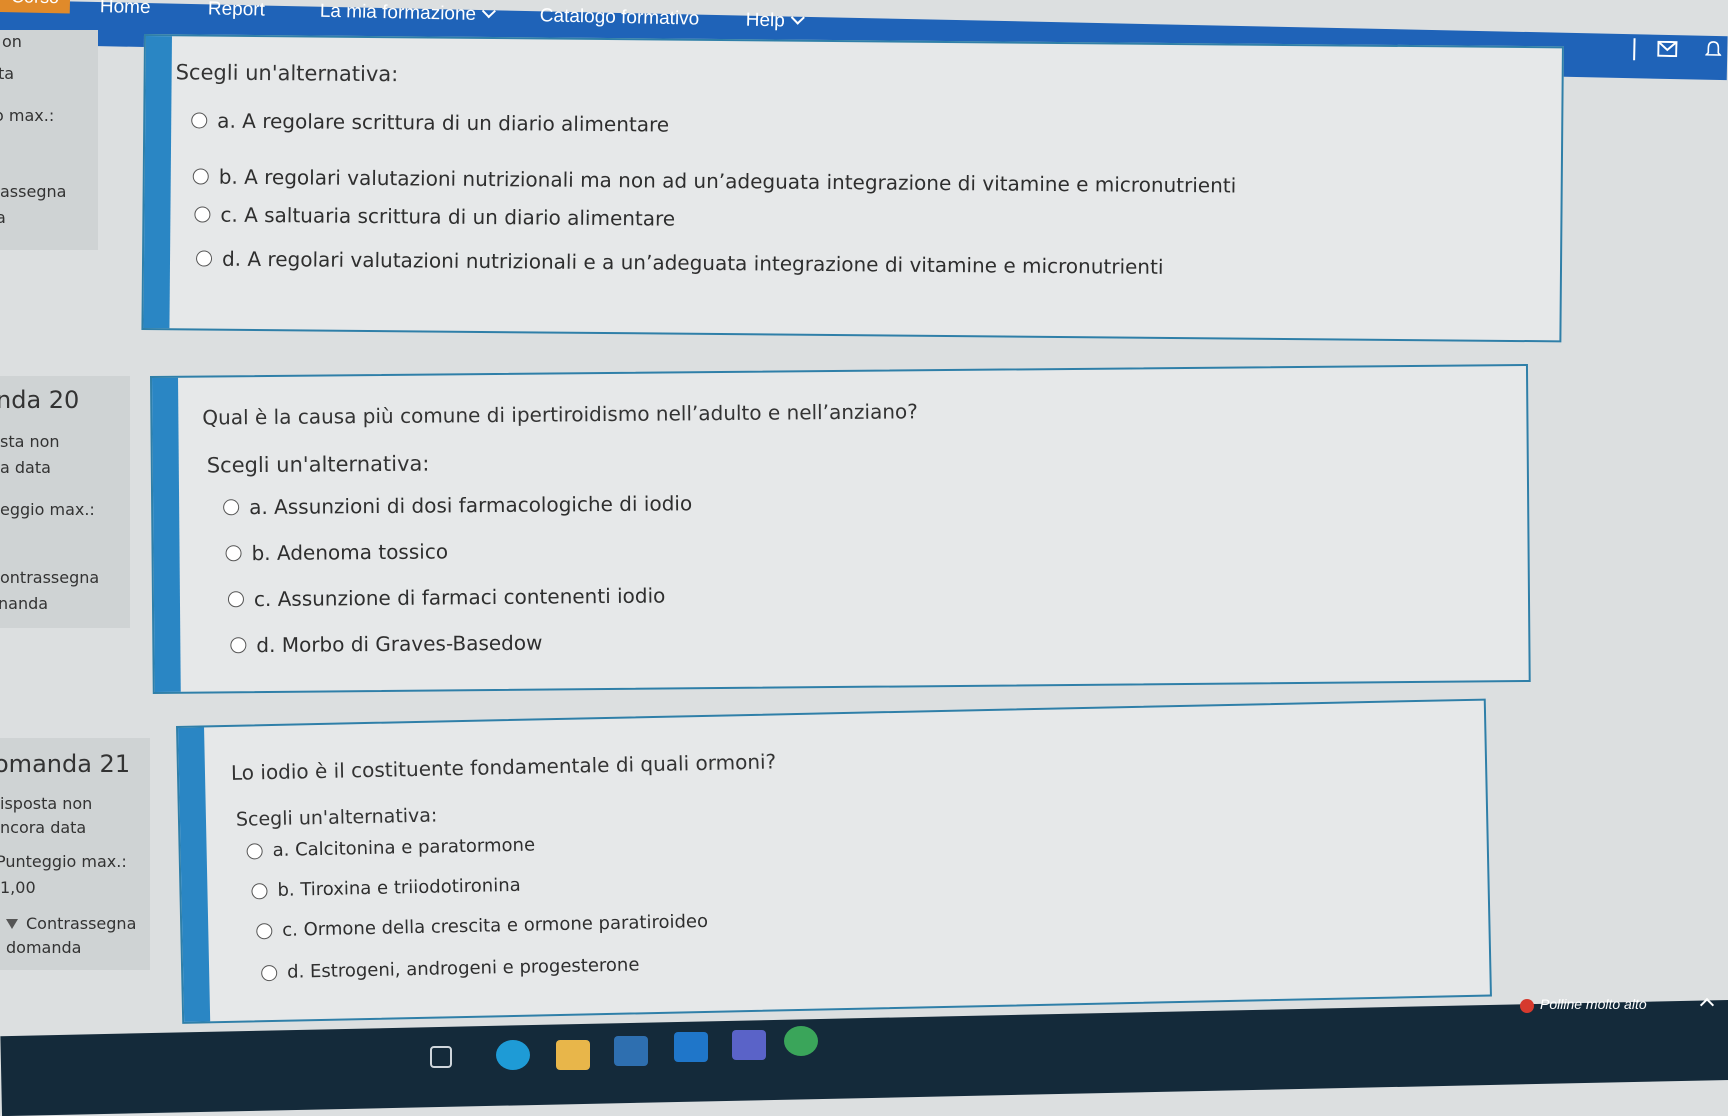  I want to click on prev-question-info: on ta o max.: assegna a, so click(49, 140).